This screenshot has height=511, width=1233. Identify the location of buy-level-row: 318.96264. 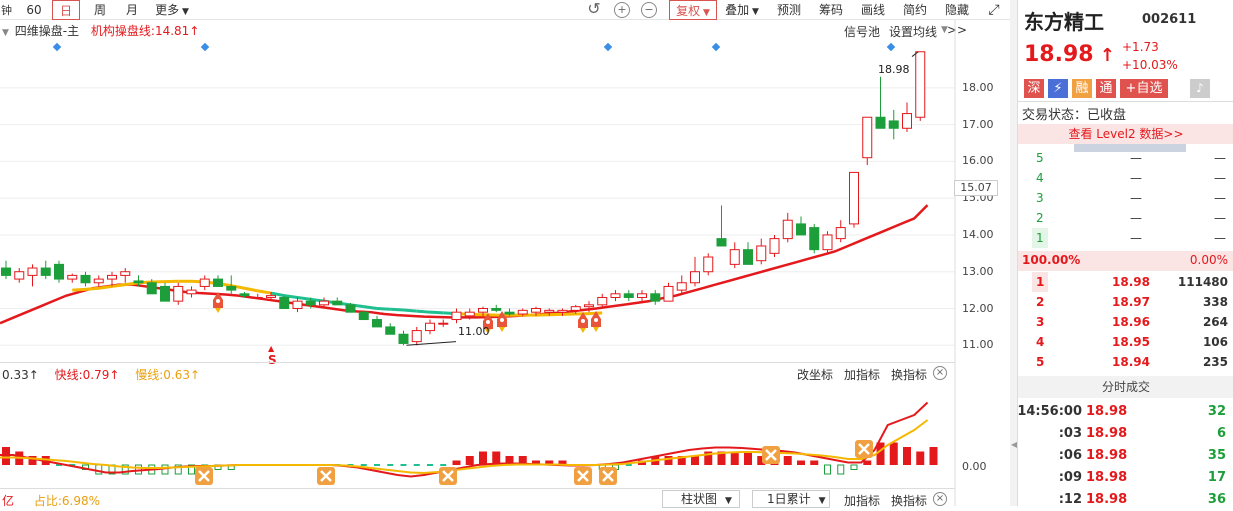
(1125, 322).